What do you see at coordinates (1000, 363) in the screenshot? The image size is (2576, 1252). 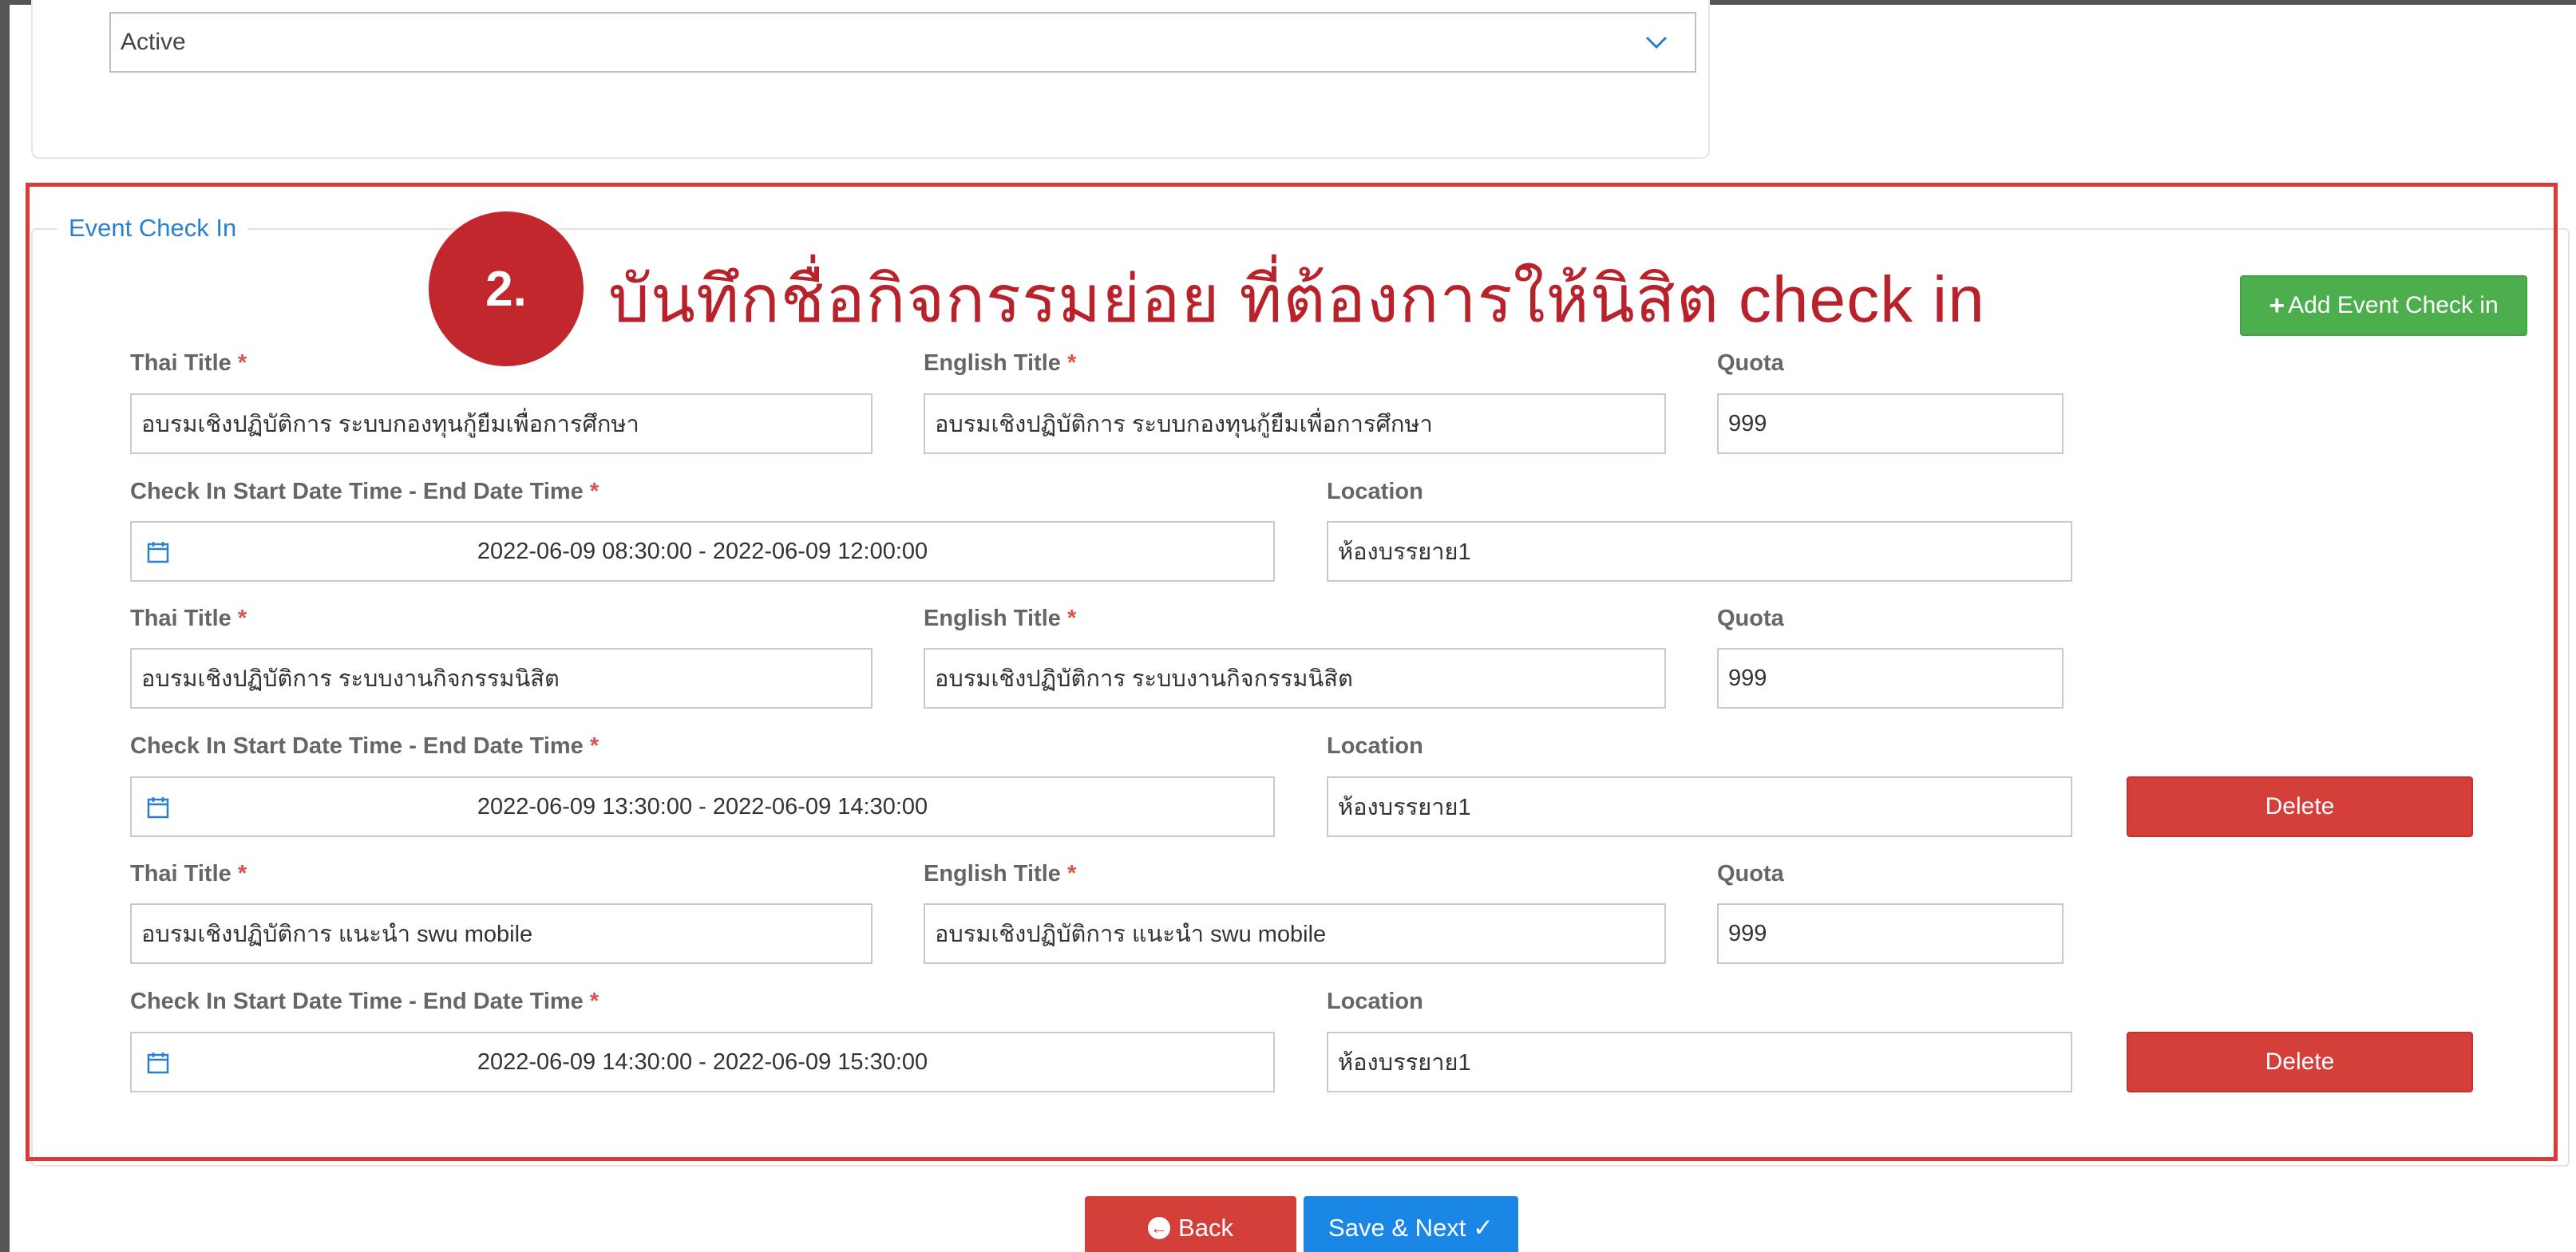 I see `english-title-label-1: English Title *` at bounding box center [1000, 363].